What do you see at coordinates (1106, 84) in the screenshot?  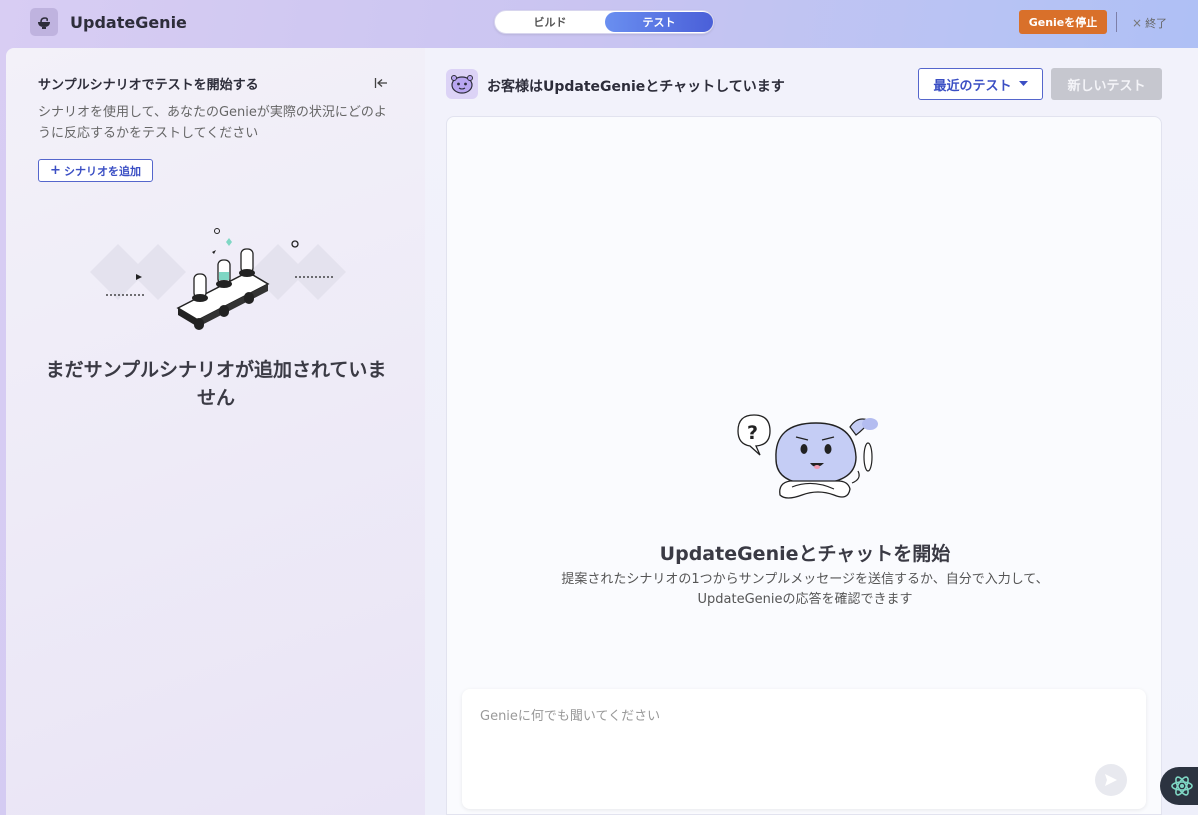 I see `new-test-button: 新しいテスト` at bounding box center [1106, 84].